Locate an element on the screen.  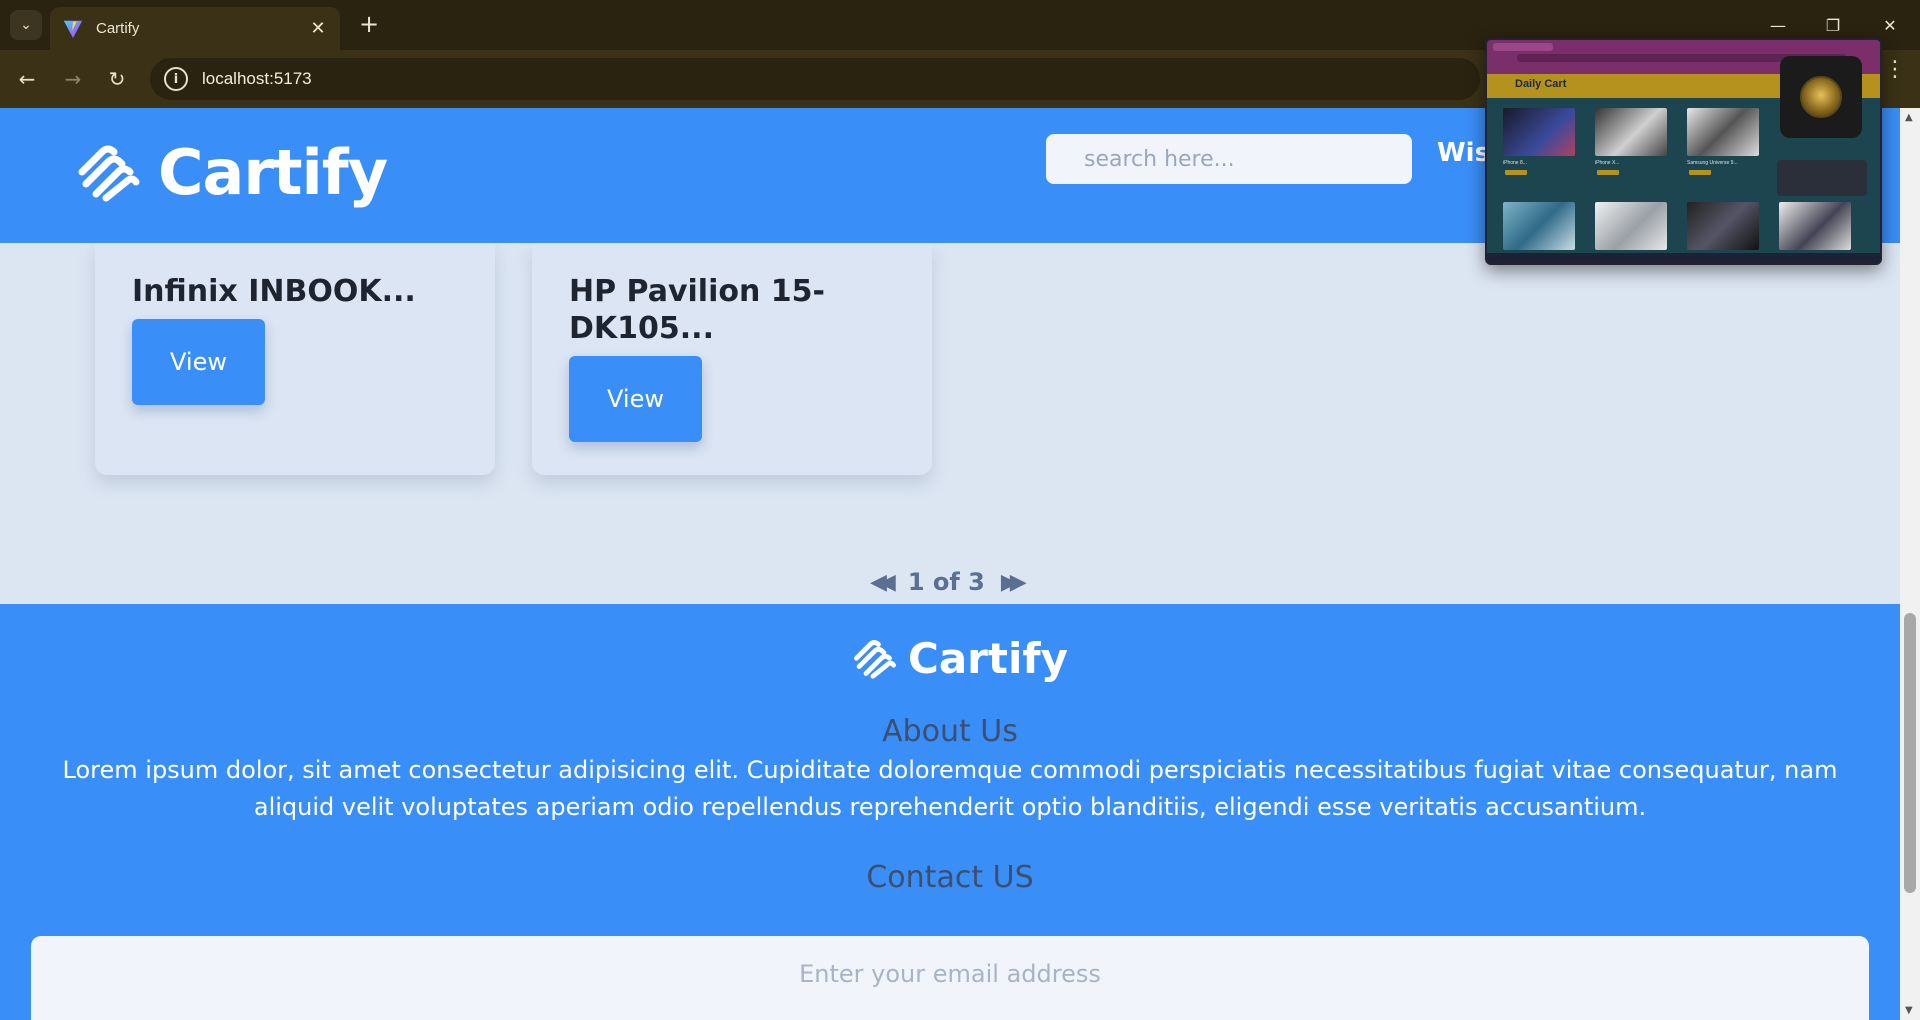
close-window-icon: ✕ is located at coordinates (1890, 25).